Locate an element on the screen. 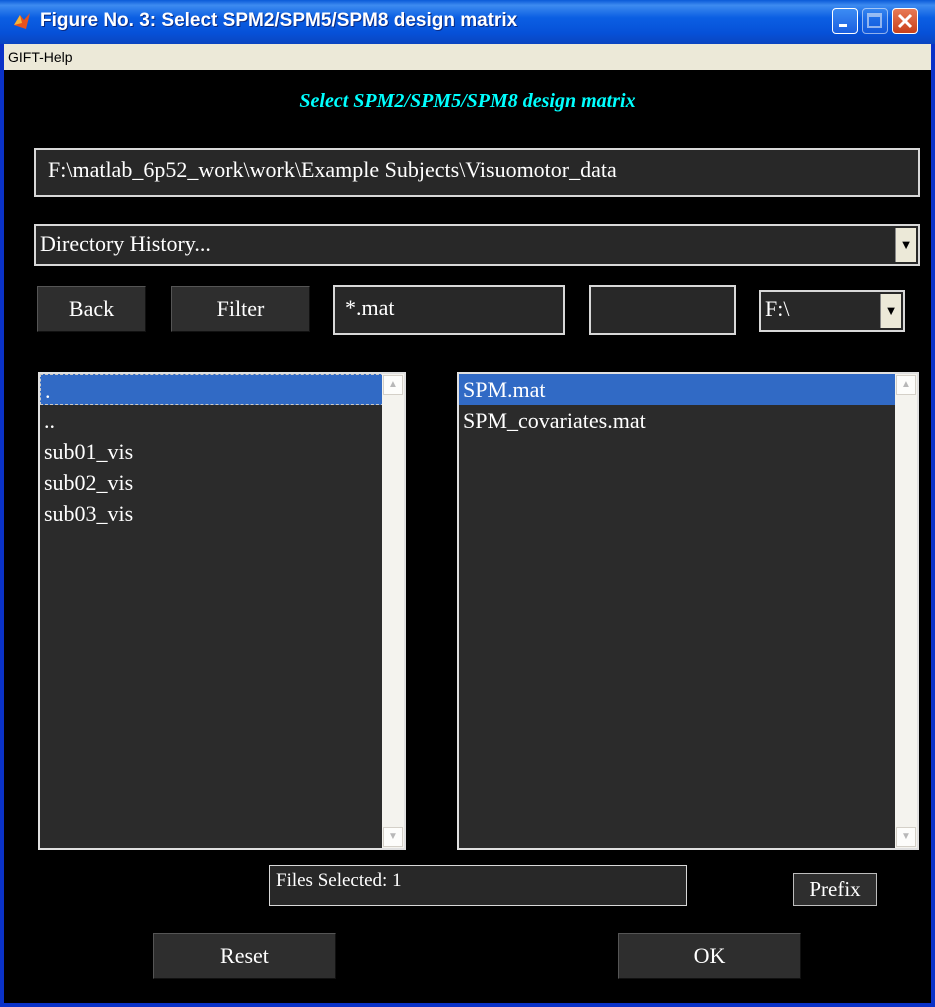  drive-value: F:\ is located at coordinates (777, 308).